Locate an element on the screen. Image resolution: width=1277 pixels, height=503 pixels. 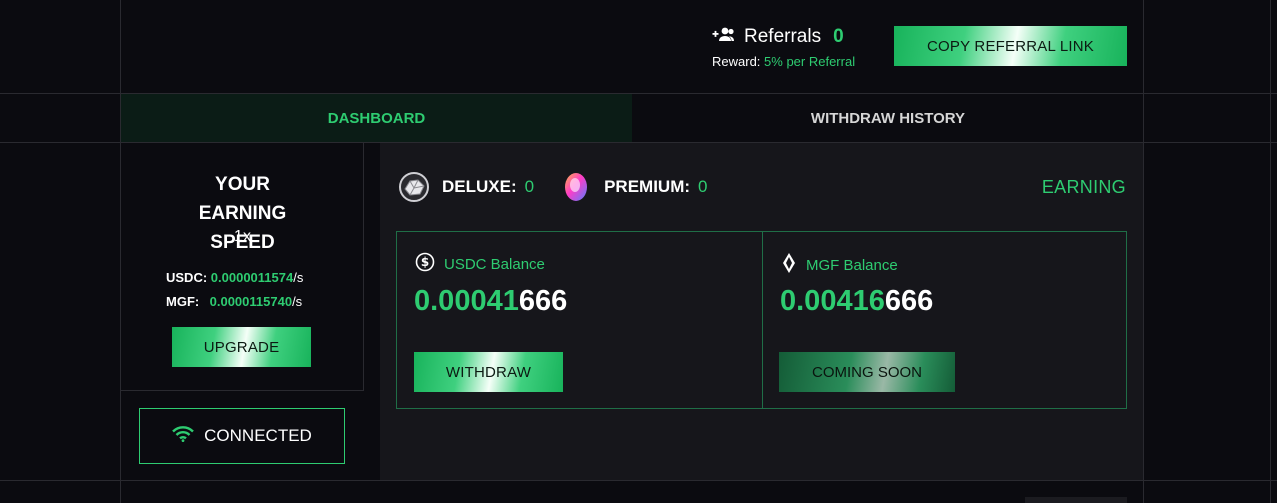
referrals-count: 0 is located at coordinates (838, 36).